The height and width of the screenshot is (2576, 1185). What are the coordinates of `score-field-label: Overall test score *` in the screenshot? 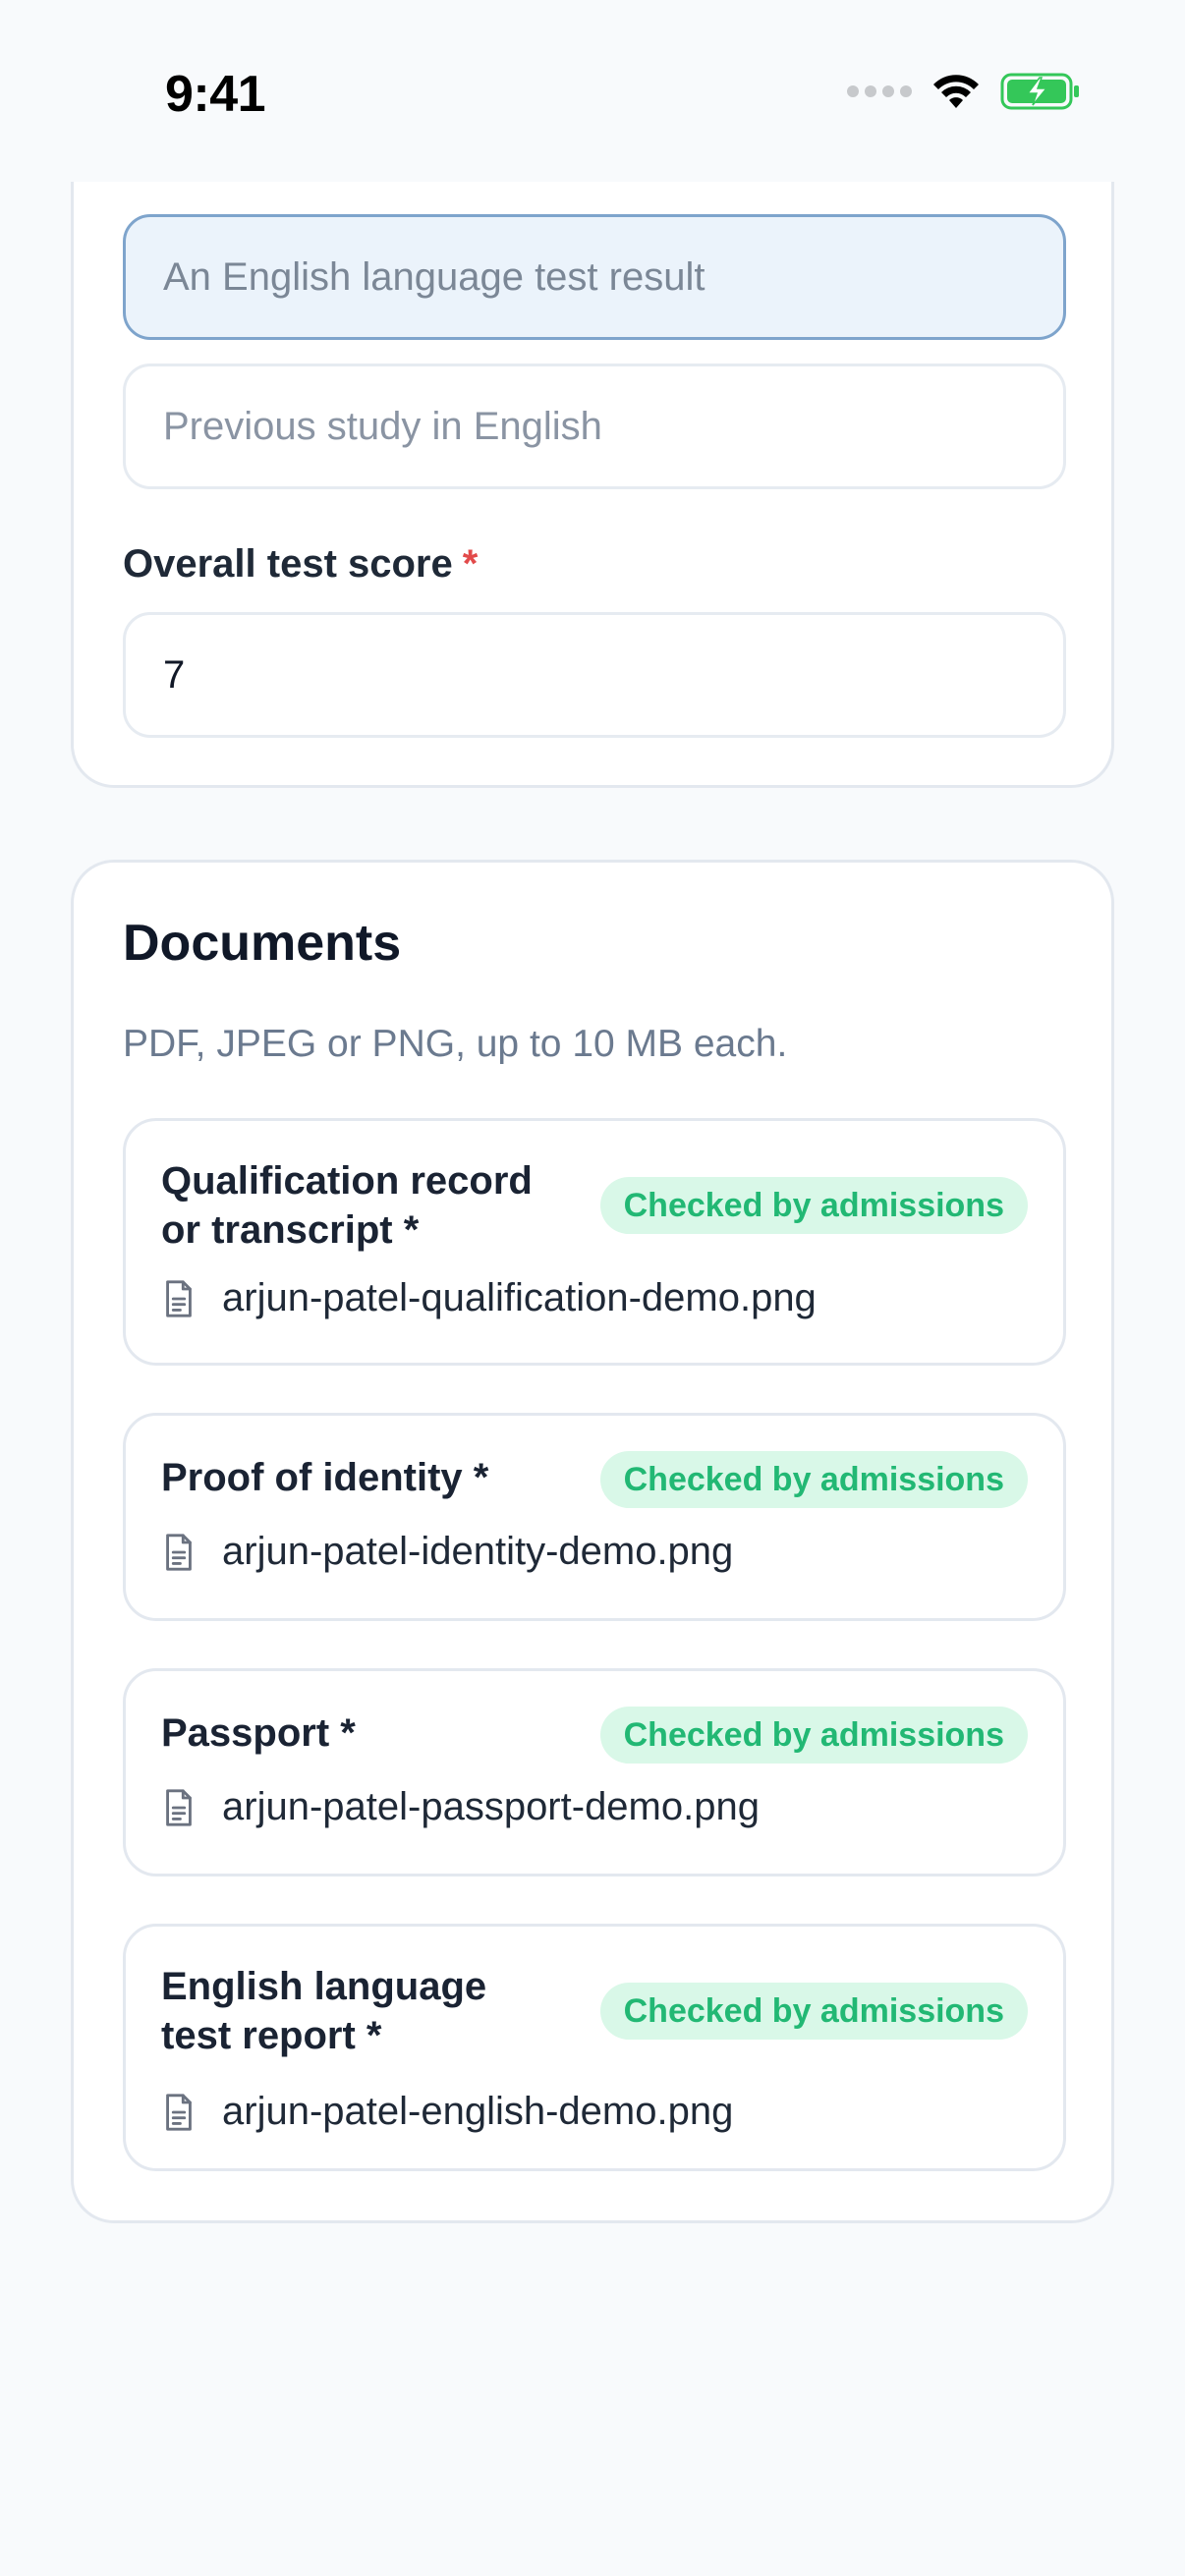 It's located at (301, 564).